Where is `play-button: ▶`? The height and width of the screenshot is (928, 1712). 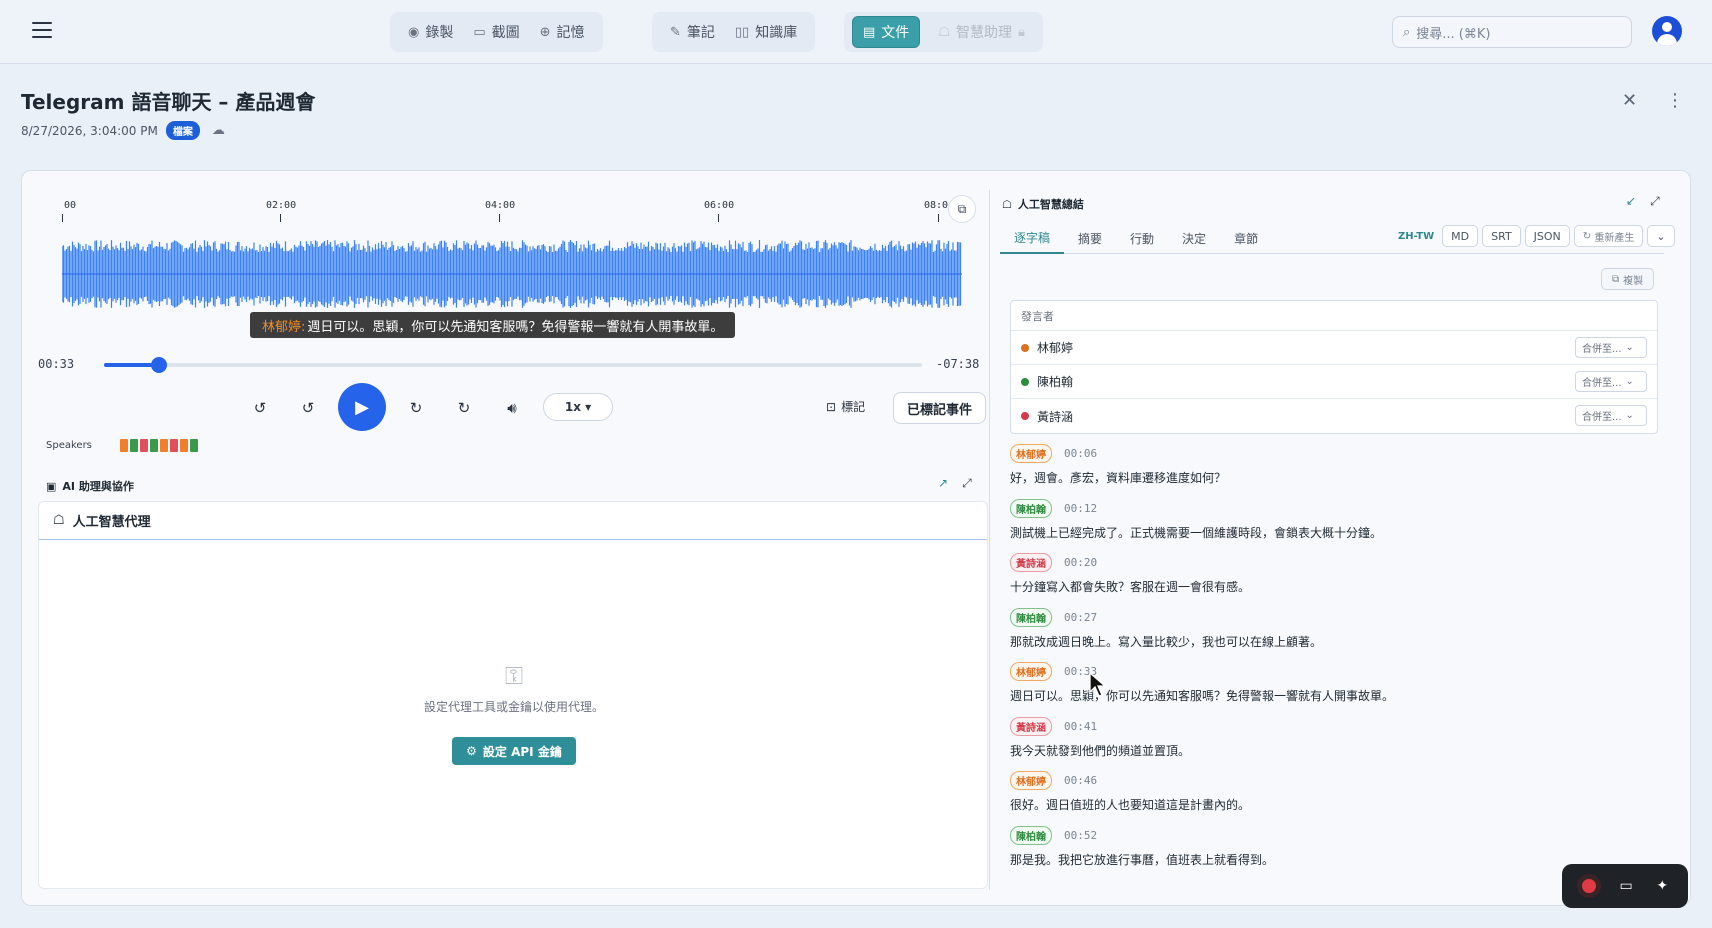 play-button: ▶ is located at coordinates (362, 407).